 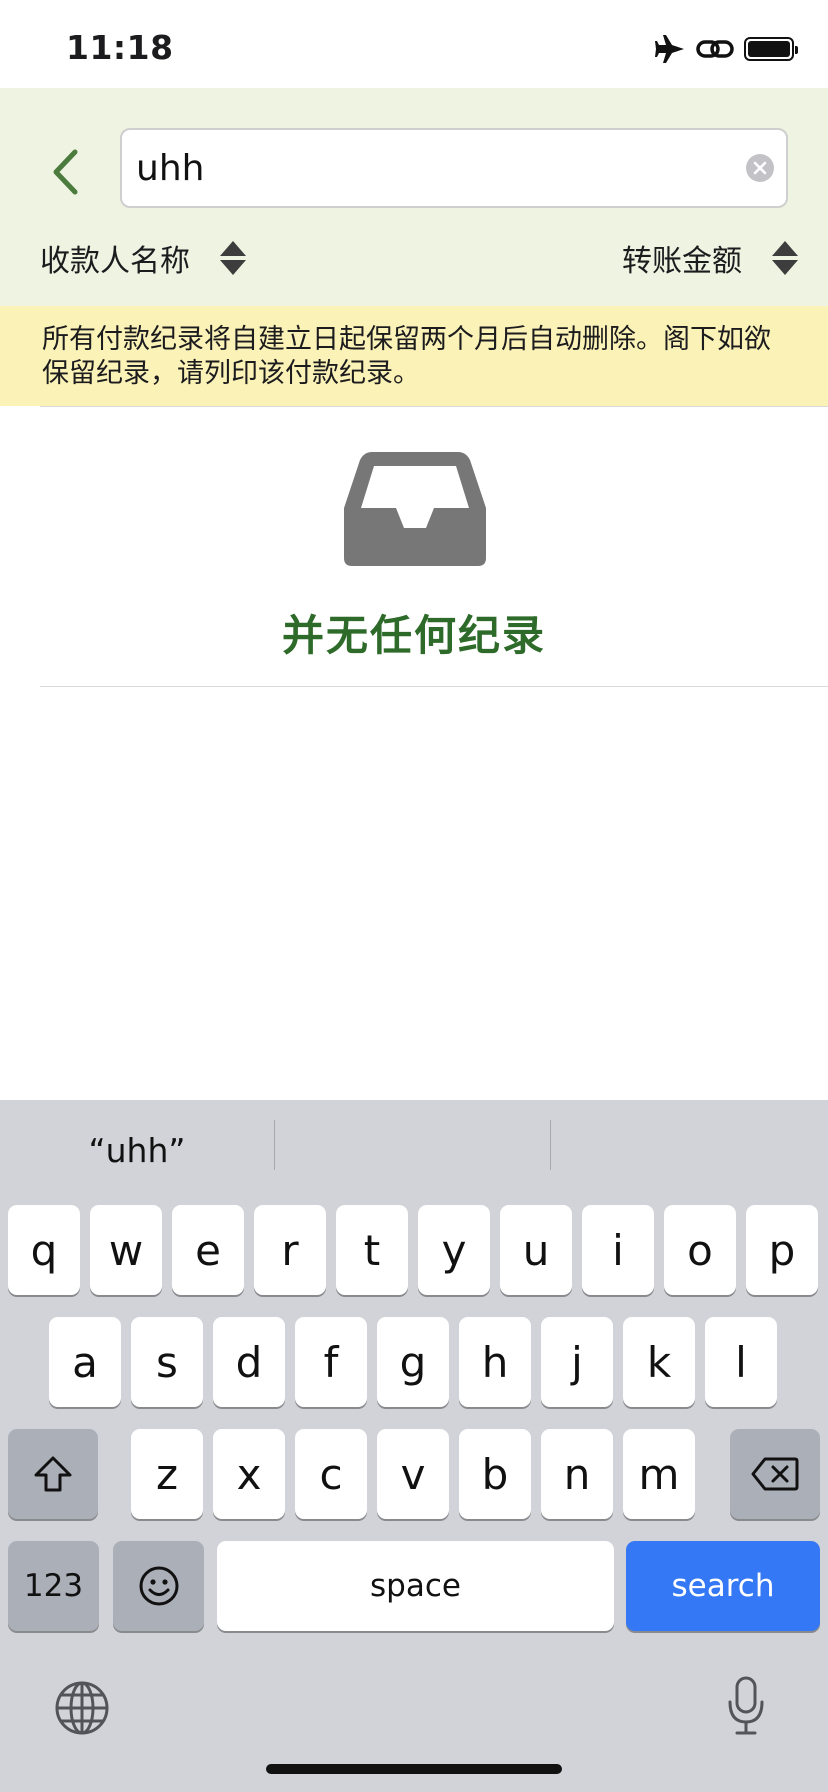 I want to click on clear-search-button, so click(x=760, y=168).